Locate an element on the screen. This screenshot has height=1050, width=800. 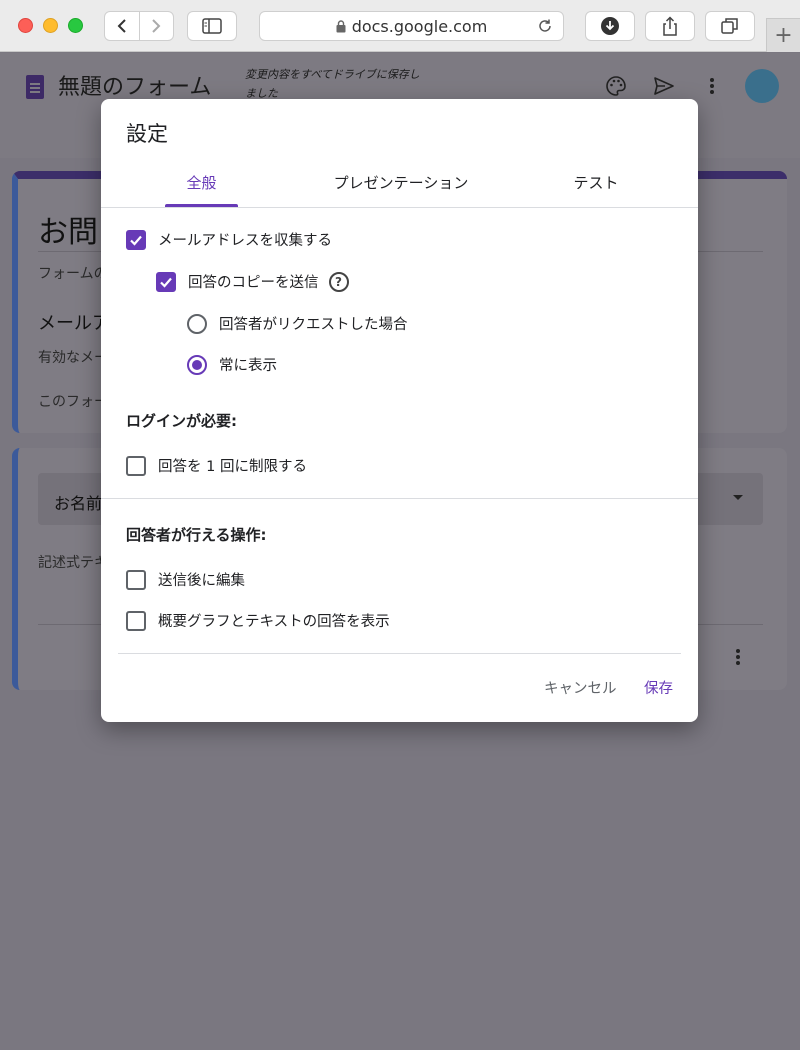
chevron-right-icon is located at coordinates (156, 26).